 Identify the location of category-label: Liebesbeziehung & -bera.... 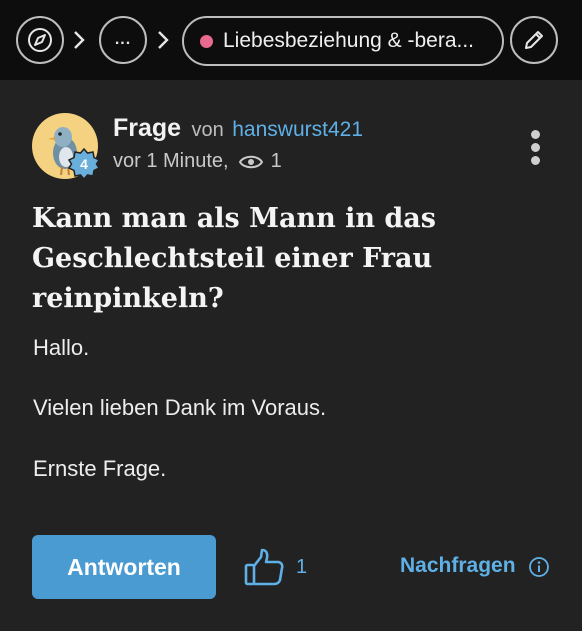
(349, 40).